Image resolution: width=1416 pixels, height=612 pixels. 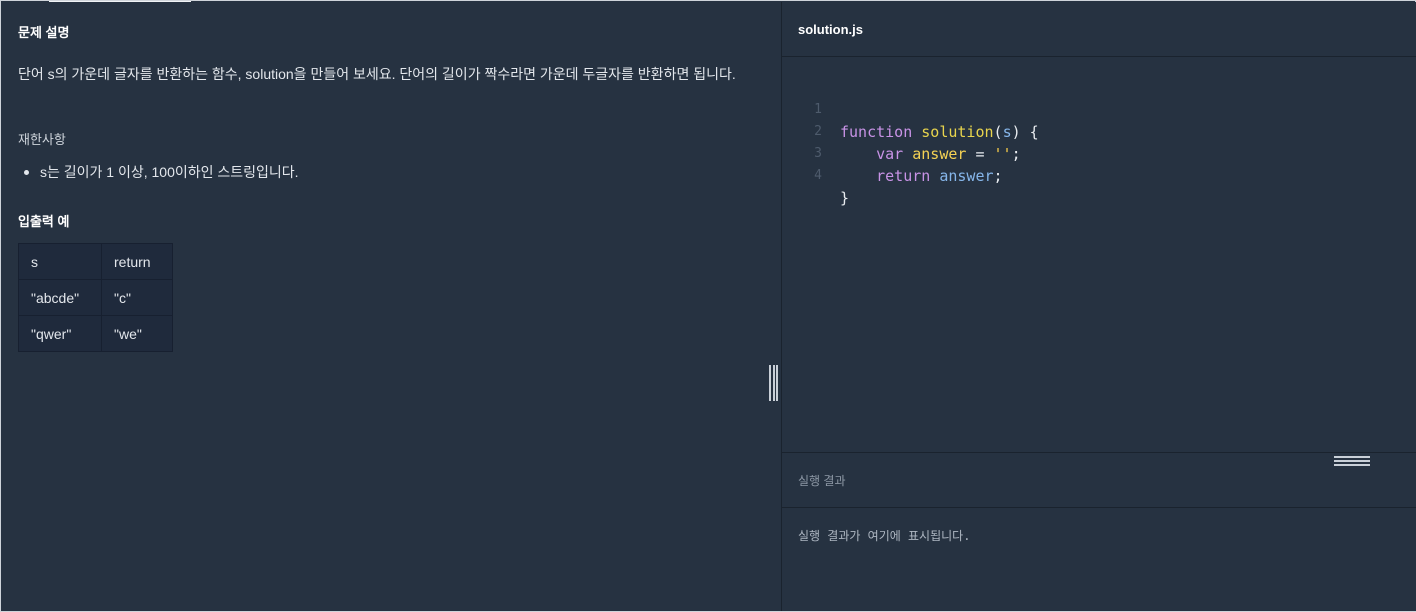 What do you see at coordinates (44, 32) in the screenshot?
I see `problem-title: 문제 설명` at bounding box center [44, 32].